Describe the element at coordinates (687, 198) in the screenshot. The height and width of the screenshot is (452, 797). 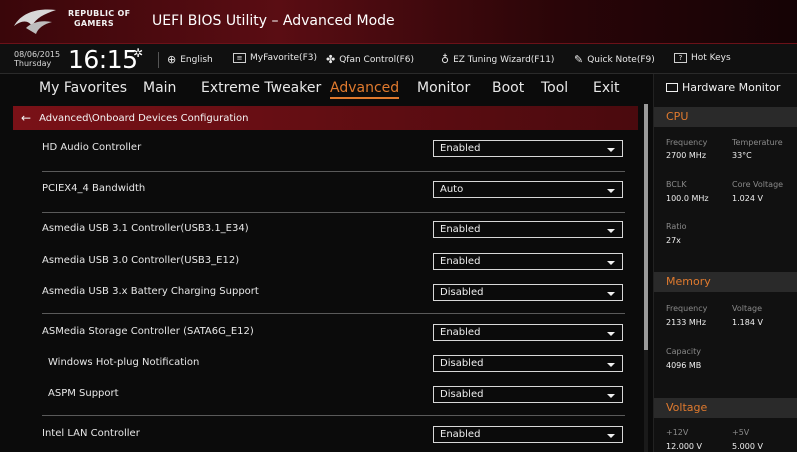
I see `bclk-value: 100.0 MHz` at that location.